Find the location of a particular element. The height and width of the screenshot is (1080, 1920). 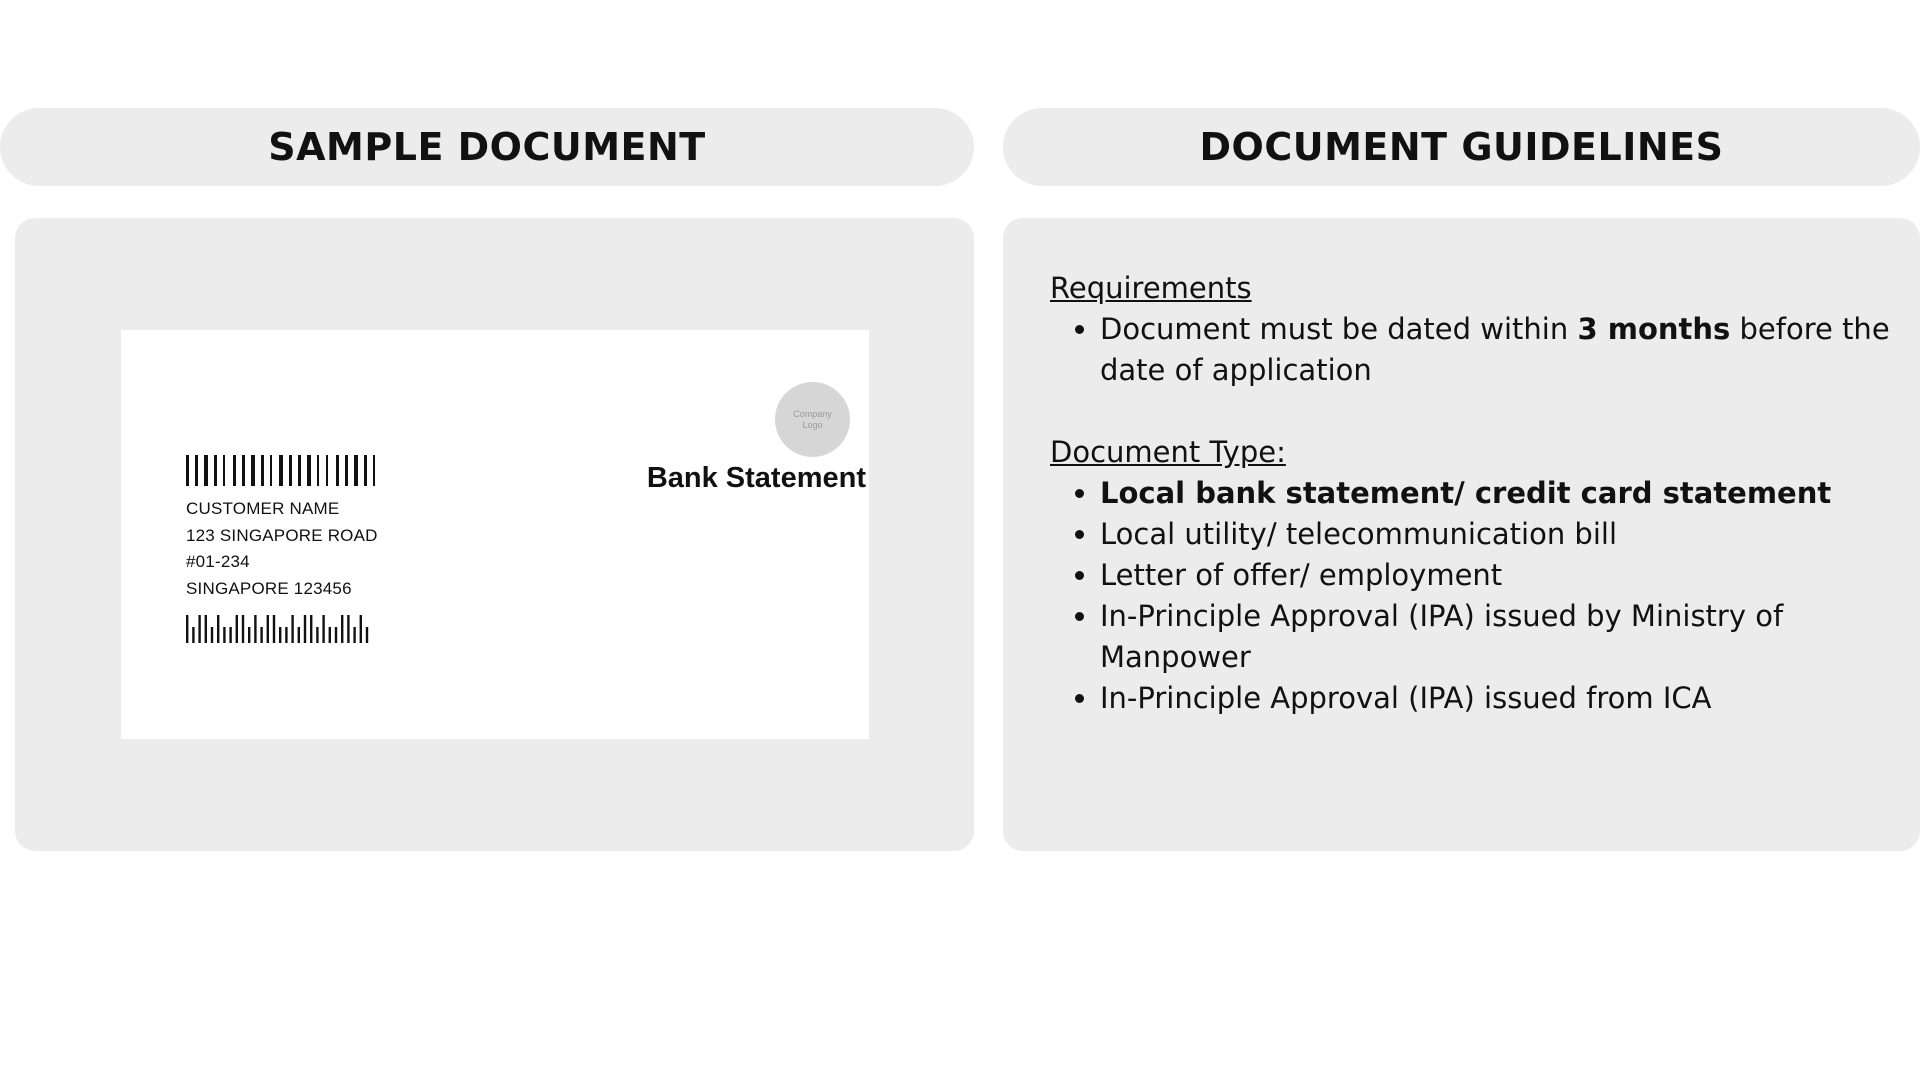

document-title: Bank Statement is located at coordinates (756, 478).